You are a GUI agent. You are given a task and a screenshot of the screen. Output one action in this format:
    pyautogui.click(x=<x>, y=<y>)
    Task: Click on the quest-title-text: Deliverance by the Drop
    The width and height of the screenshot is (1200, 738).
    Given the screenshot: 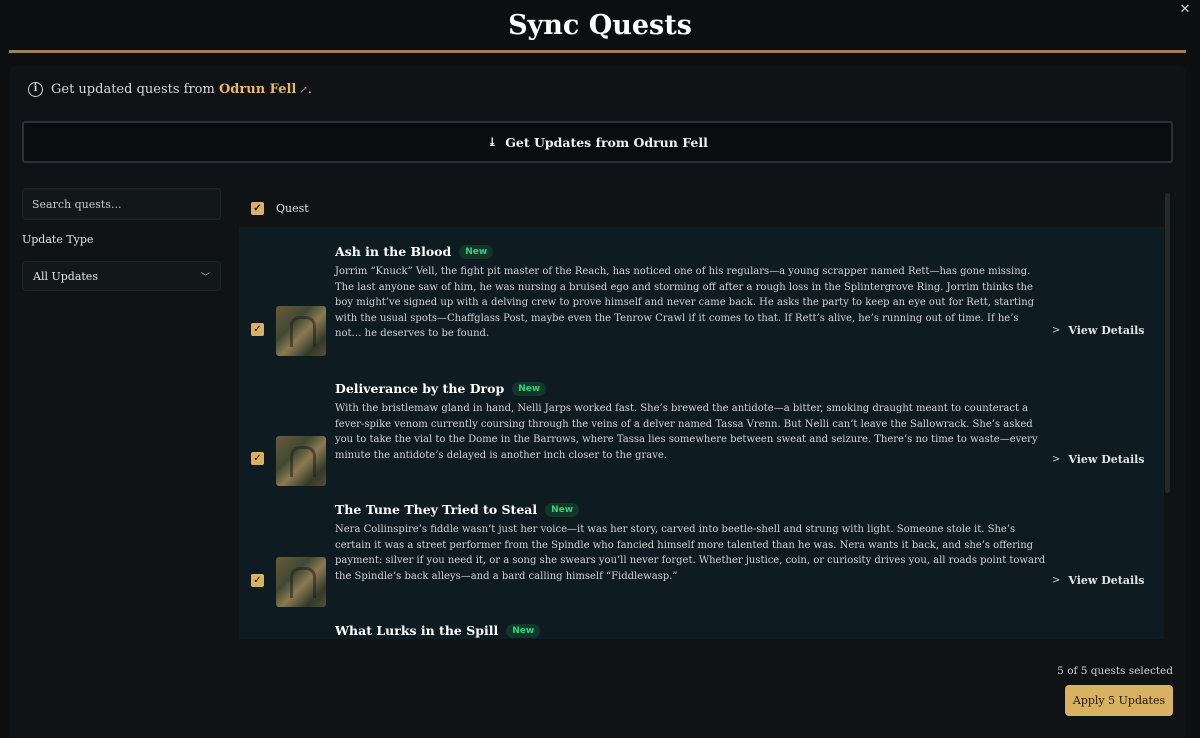 What is the action you would take?
    pyautogui.click(x=420, y=388)
    